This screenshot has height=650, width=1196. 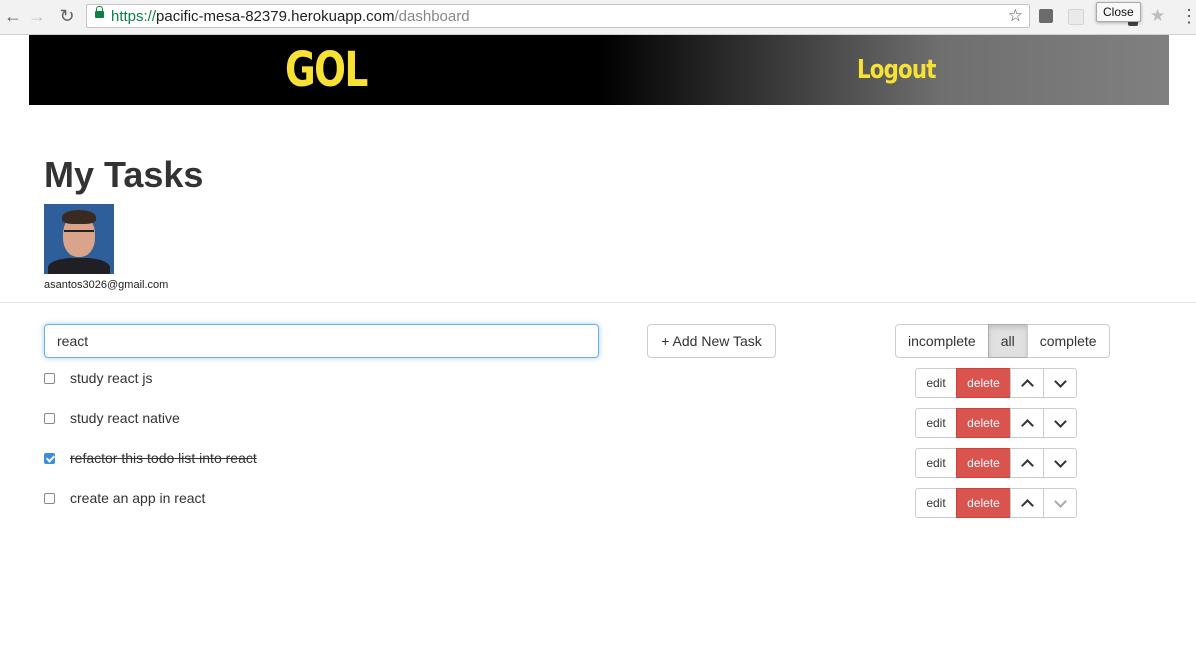 I want to click on user-email: asantos3026@gmail.com, so click(x=106, y=285).